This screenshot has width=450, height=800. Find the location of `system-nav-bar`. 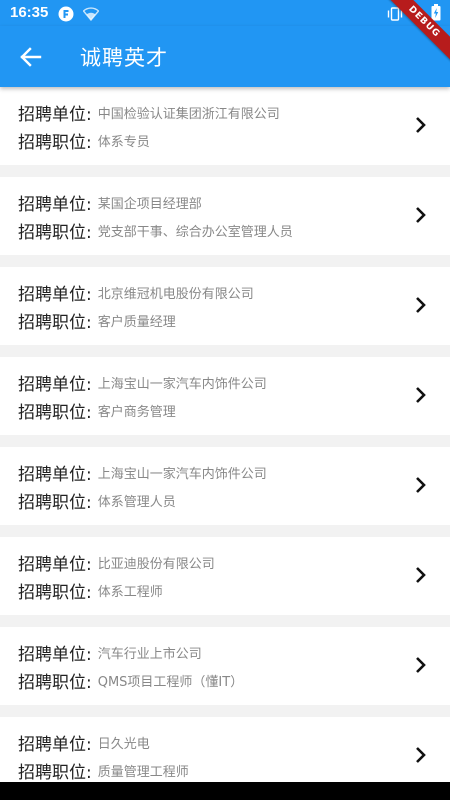

system-nav-bar is located at coordinates (225, 791).